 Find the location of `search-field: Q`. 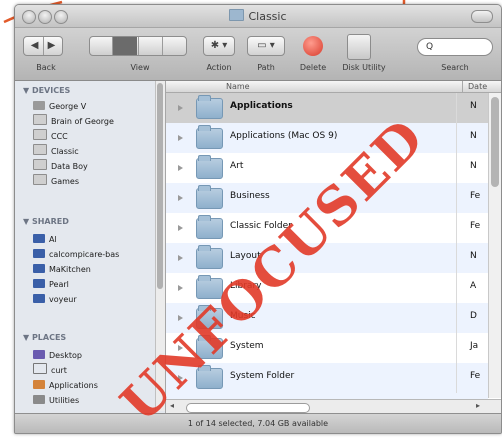

search-field: Q is located at coordinates (455, 47).